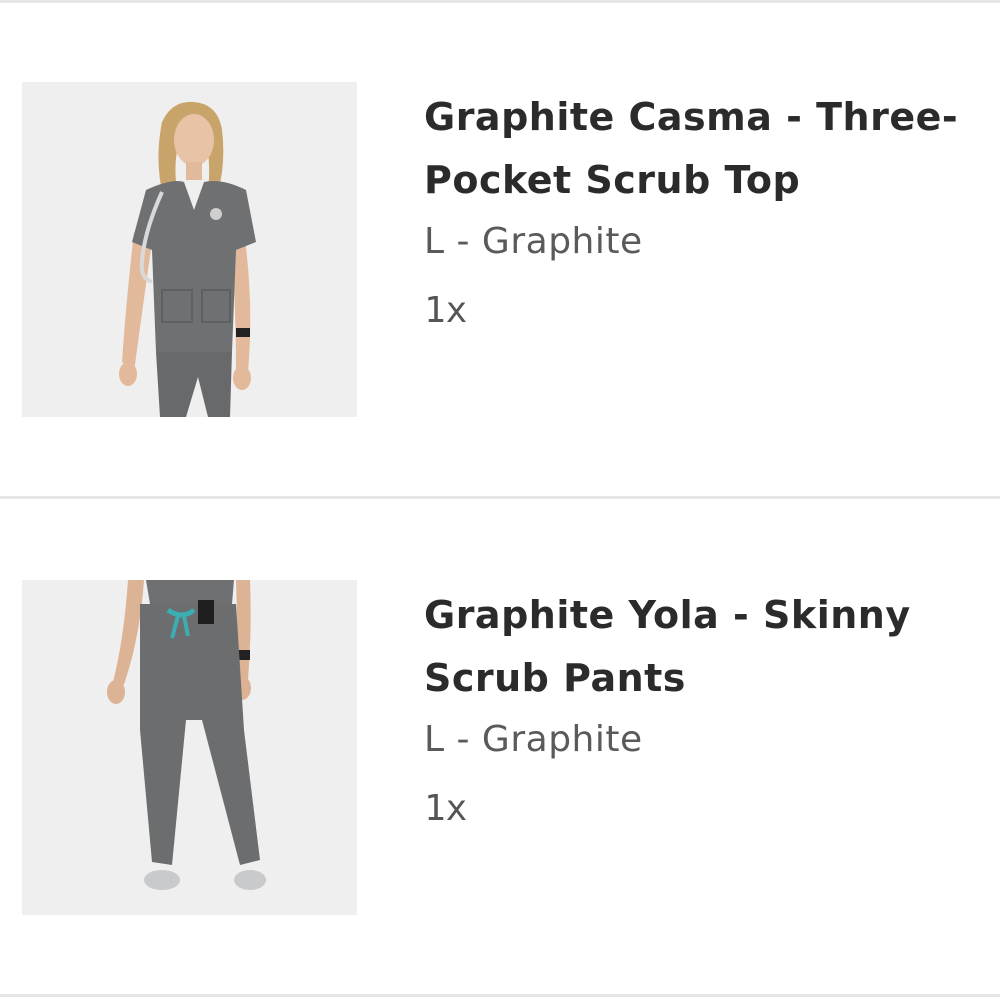 The height and width of the screenshot is (1000, 1000). Describe the element at coordinates (500, 995) in the screenshot. I see `bottom-divider` at that location.